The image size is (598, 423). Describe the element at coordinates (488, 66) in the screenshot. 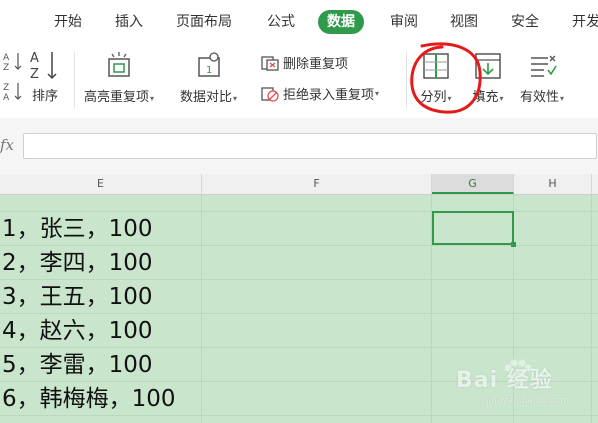

I see `fill-down-icon` at that location.